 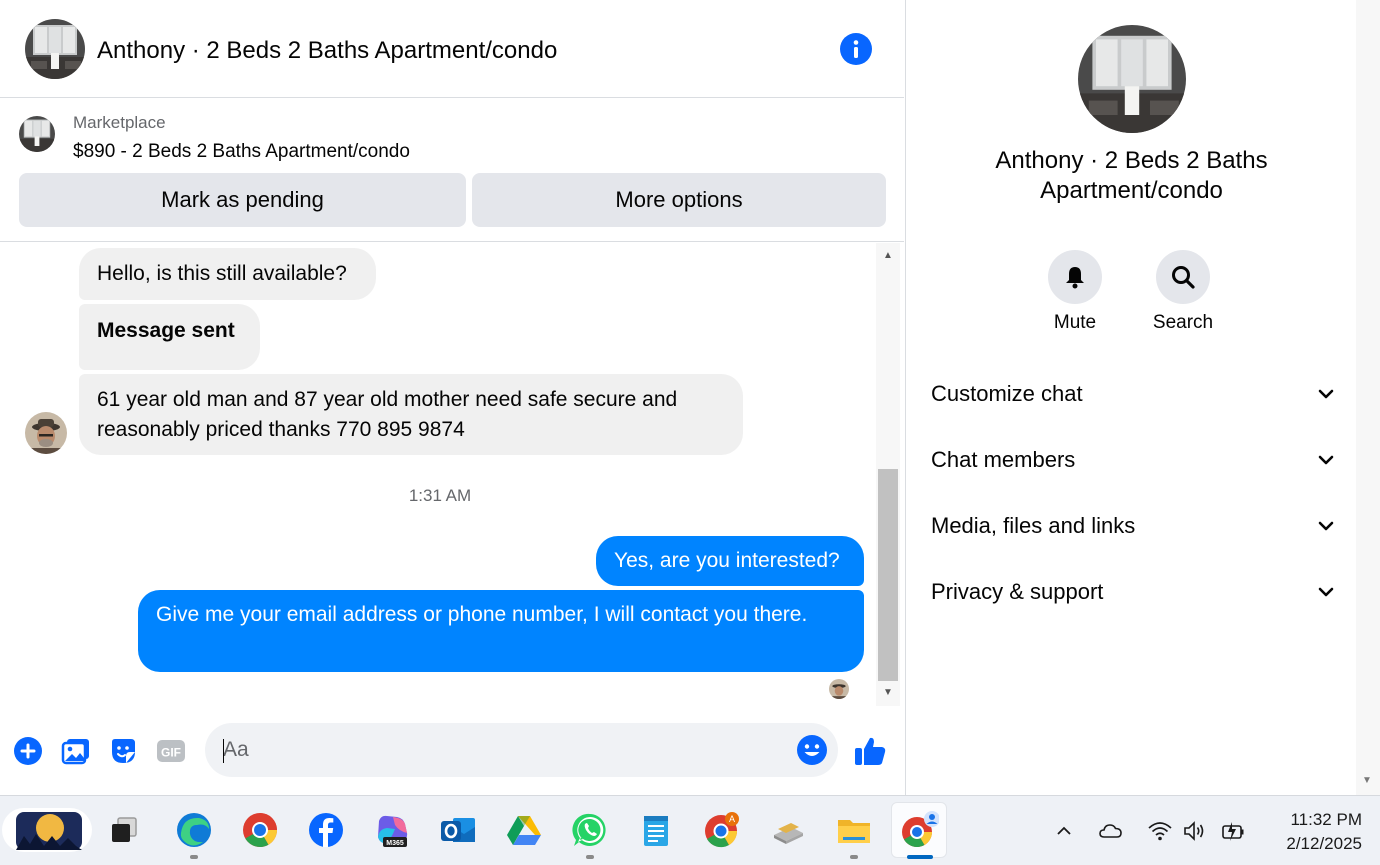 I want to click on search-label: Search, so click(x=1183, y=322).